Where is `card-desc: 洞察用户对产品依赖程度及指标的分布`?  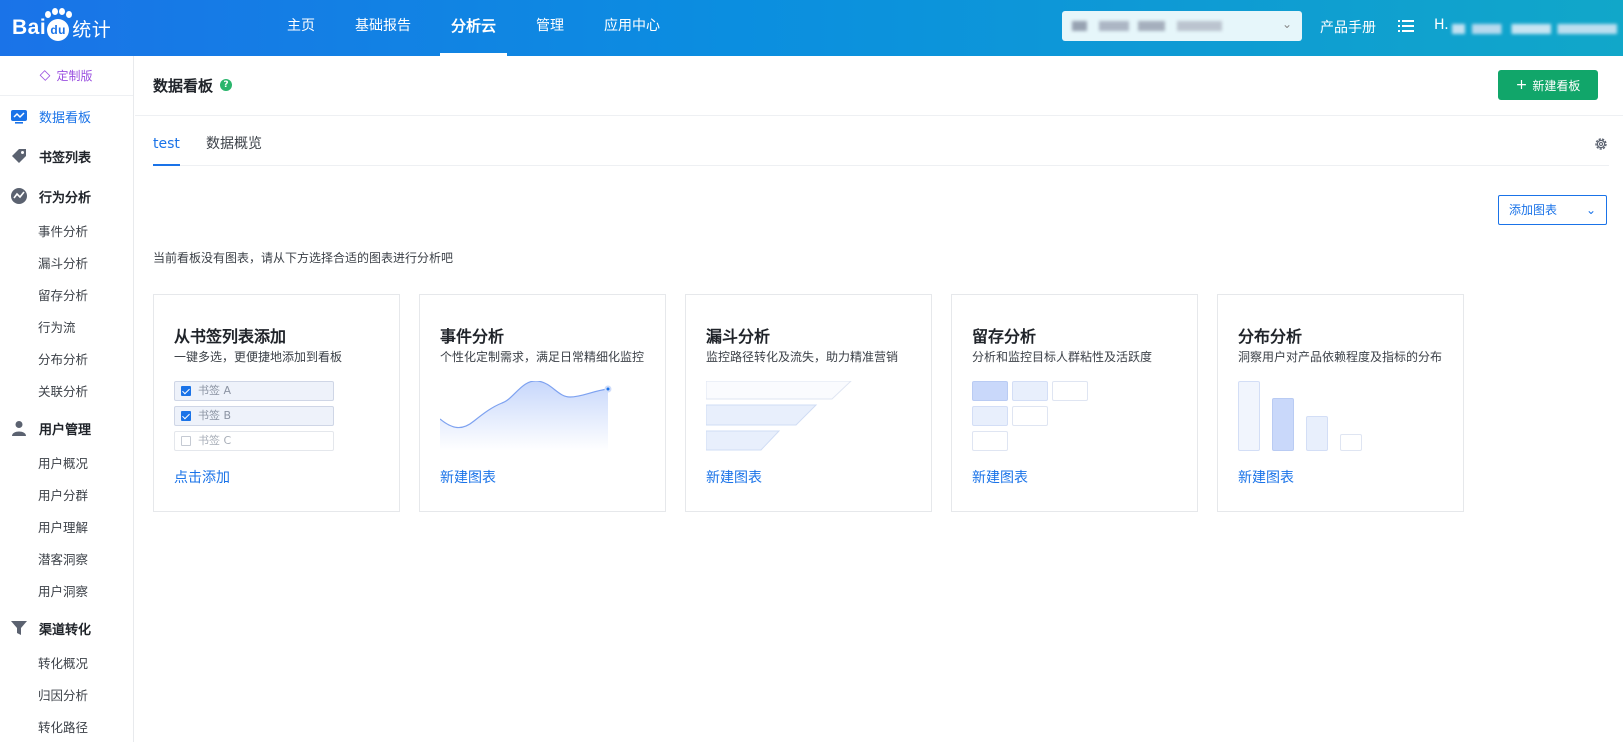
card-desc: 洞察用户对产品依赖程度及指标的分布 is located at coordinates (1340, 357).